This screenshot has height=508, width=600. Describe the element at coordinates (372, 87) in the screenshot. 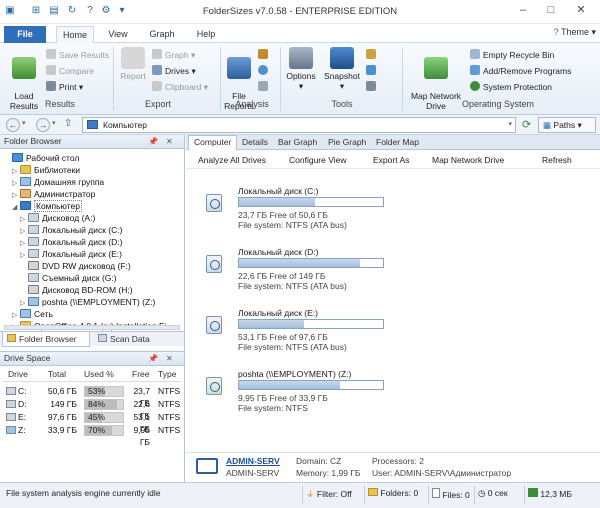

I see `tools-list-icon` at that location.